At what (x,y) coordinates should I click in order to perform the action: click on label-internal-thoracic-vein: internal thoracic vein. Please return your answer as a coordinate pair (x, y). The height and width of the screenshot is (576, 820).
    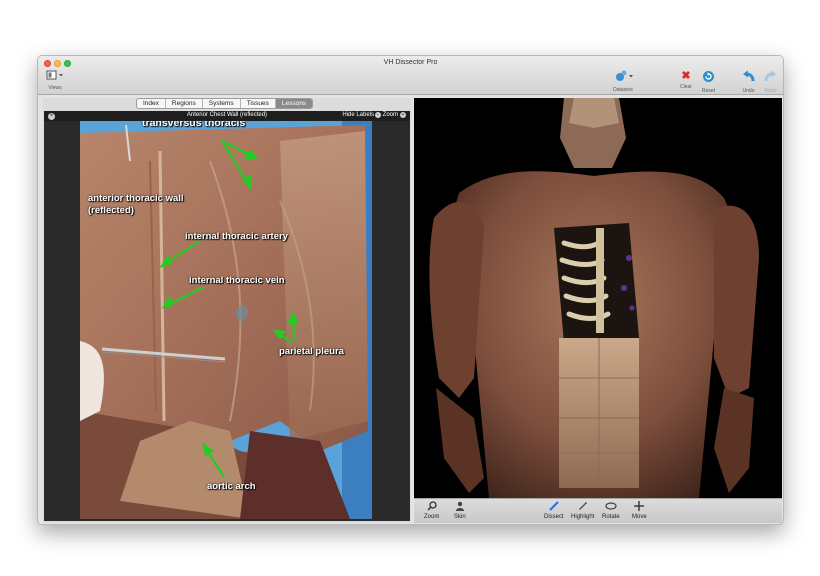
    Looking at the image, I should click on (237, 280).